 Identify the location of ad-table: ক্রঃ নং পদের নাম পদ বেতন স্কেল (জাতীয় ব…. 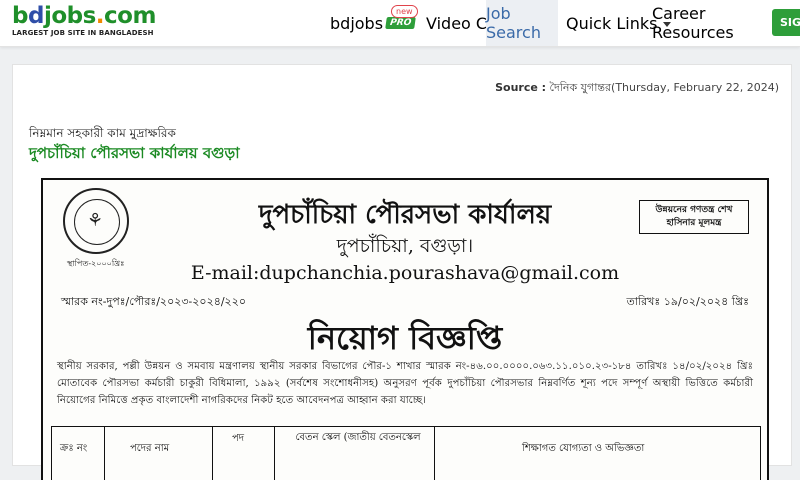
(406, 453).